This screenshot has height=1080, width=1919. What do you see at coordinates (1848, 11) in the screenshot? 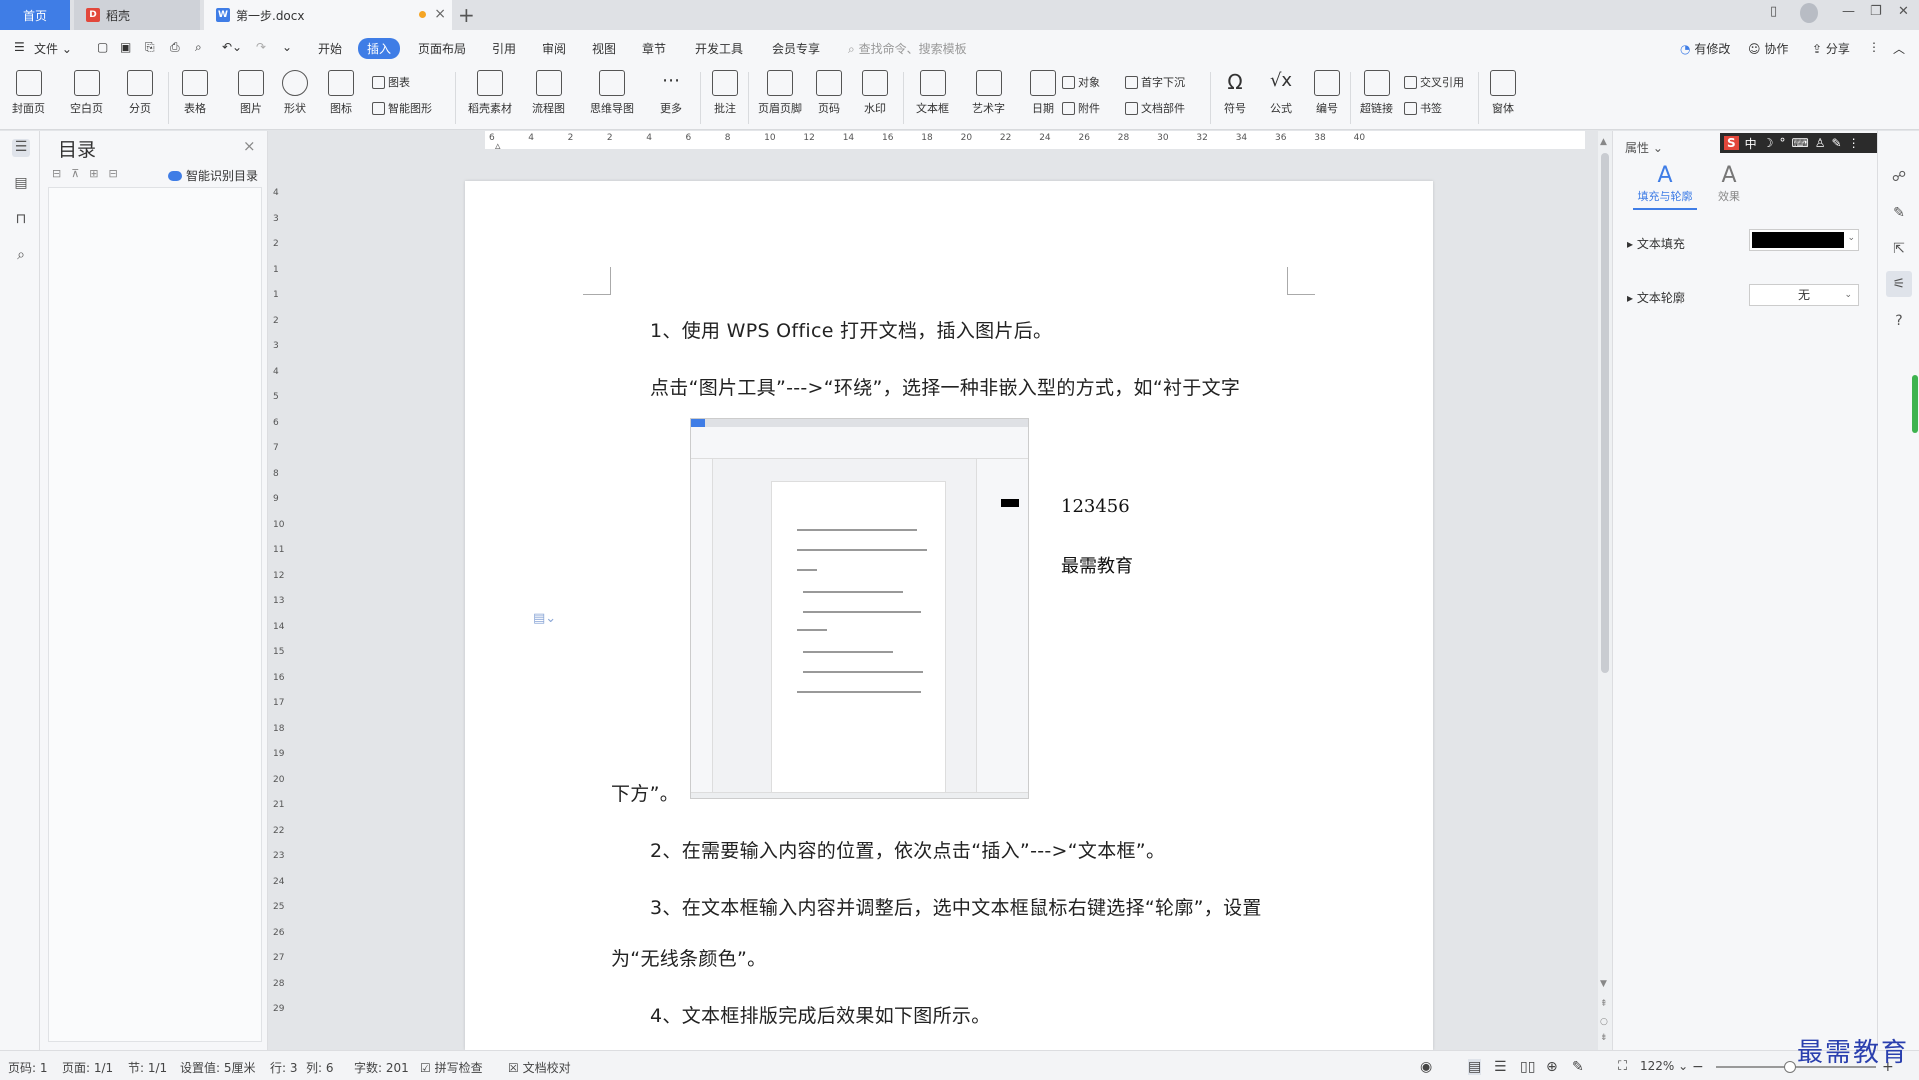
I see `minimize-button: —` at bounding box center [1848, 11].